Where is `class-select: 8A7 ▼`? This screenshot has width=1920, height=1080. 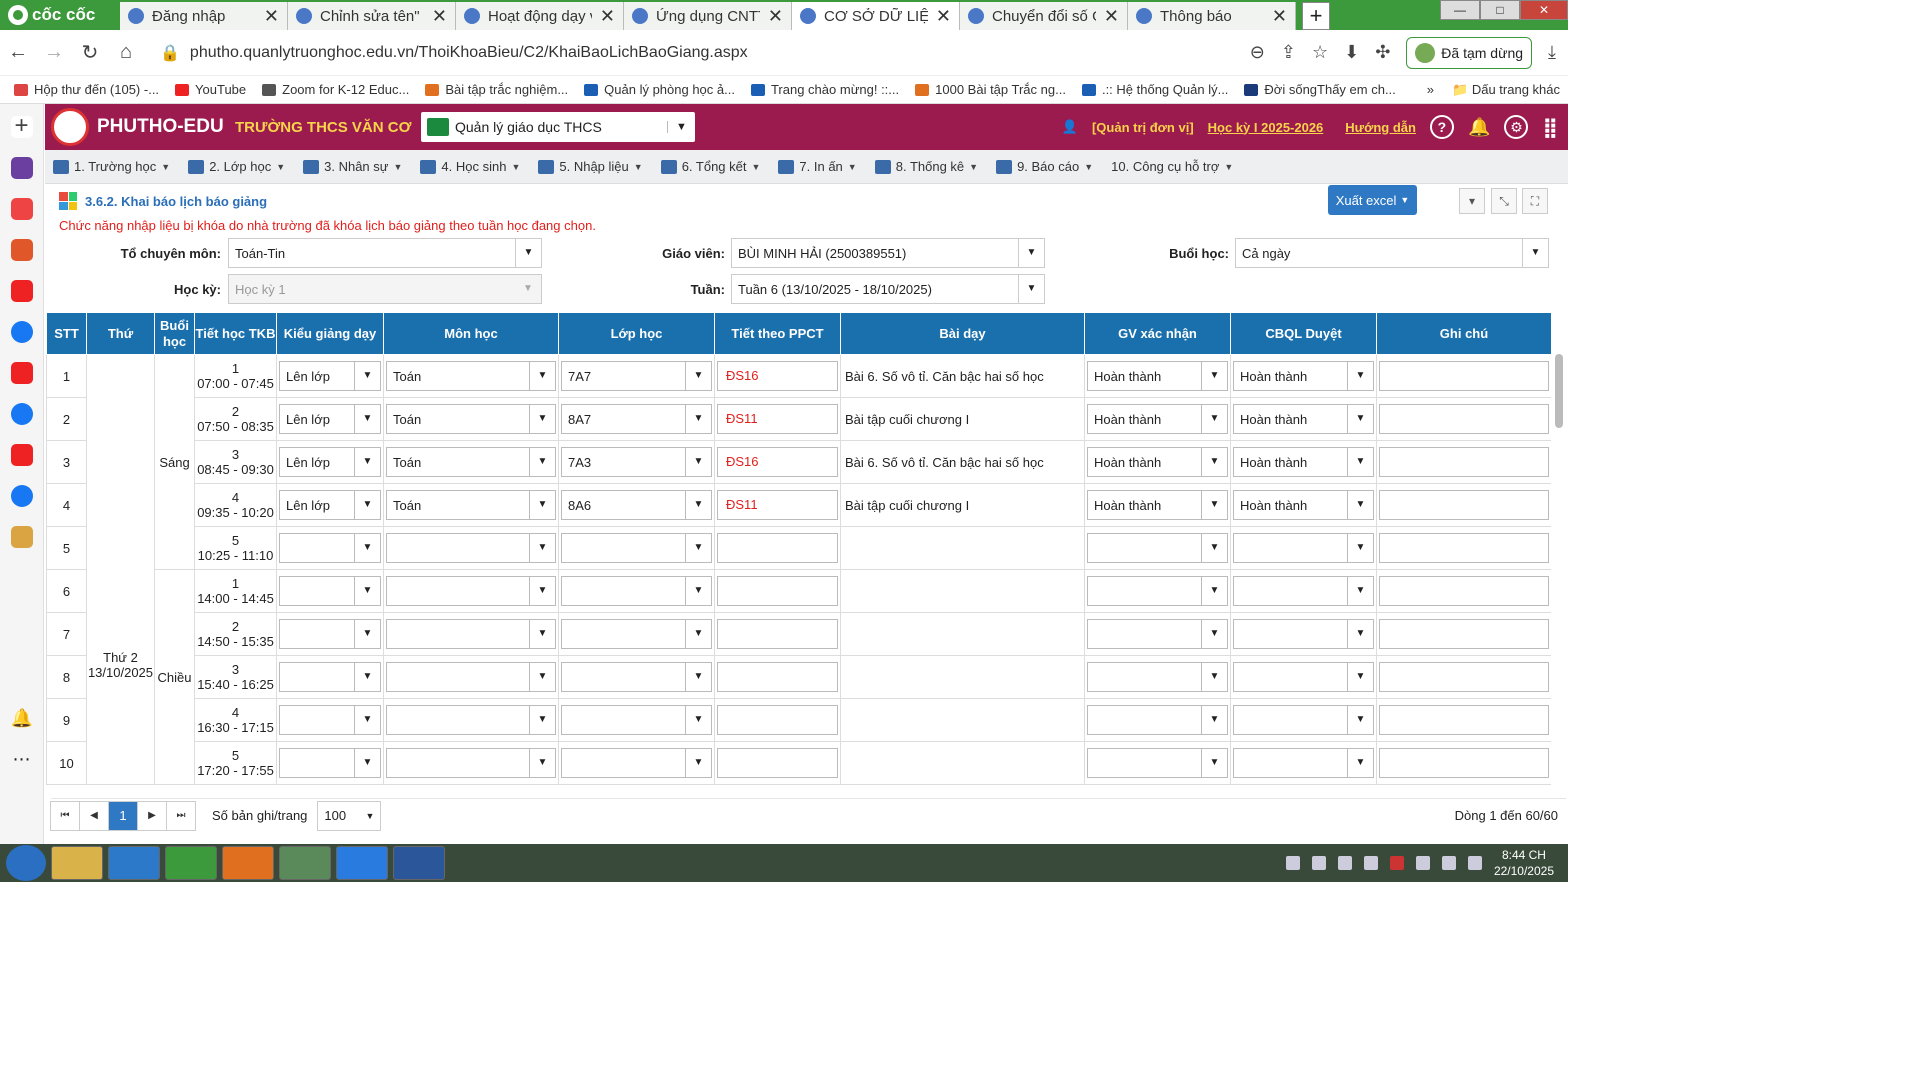
class-select: 8A7 ▼ is located at coordinates (636, 419).